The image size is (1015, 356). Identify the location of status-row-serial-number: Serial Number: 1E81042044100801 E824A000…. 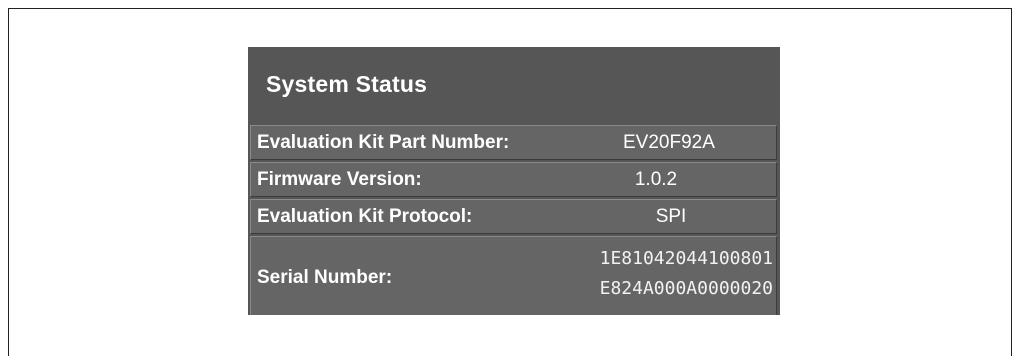
(513, 275).